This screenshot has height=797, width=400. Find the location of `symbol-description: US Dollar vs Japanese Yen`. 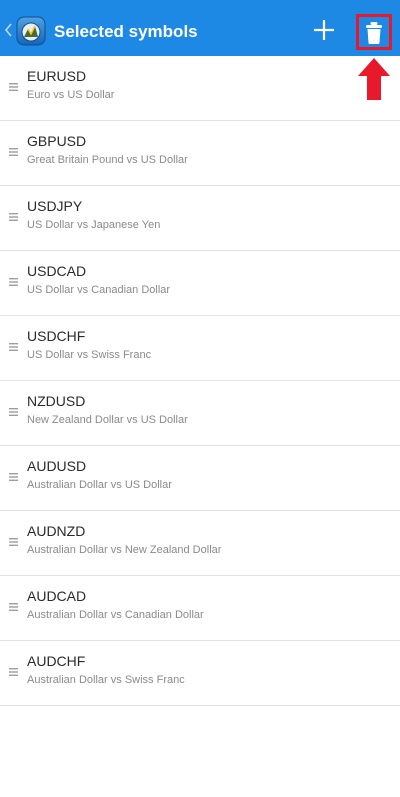

symbol-description: US Dollar vs Japanese Yen is located at coordinates (94, 225).